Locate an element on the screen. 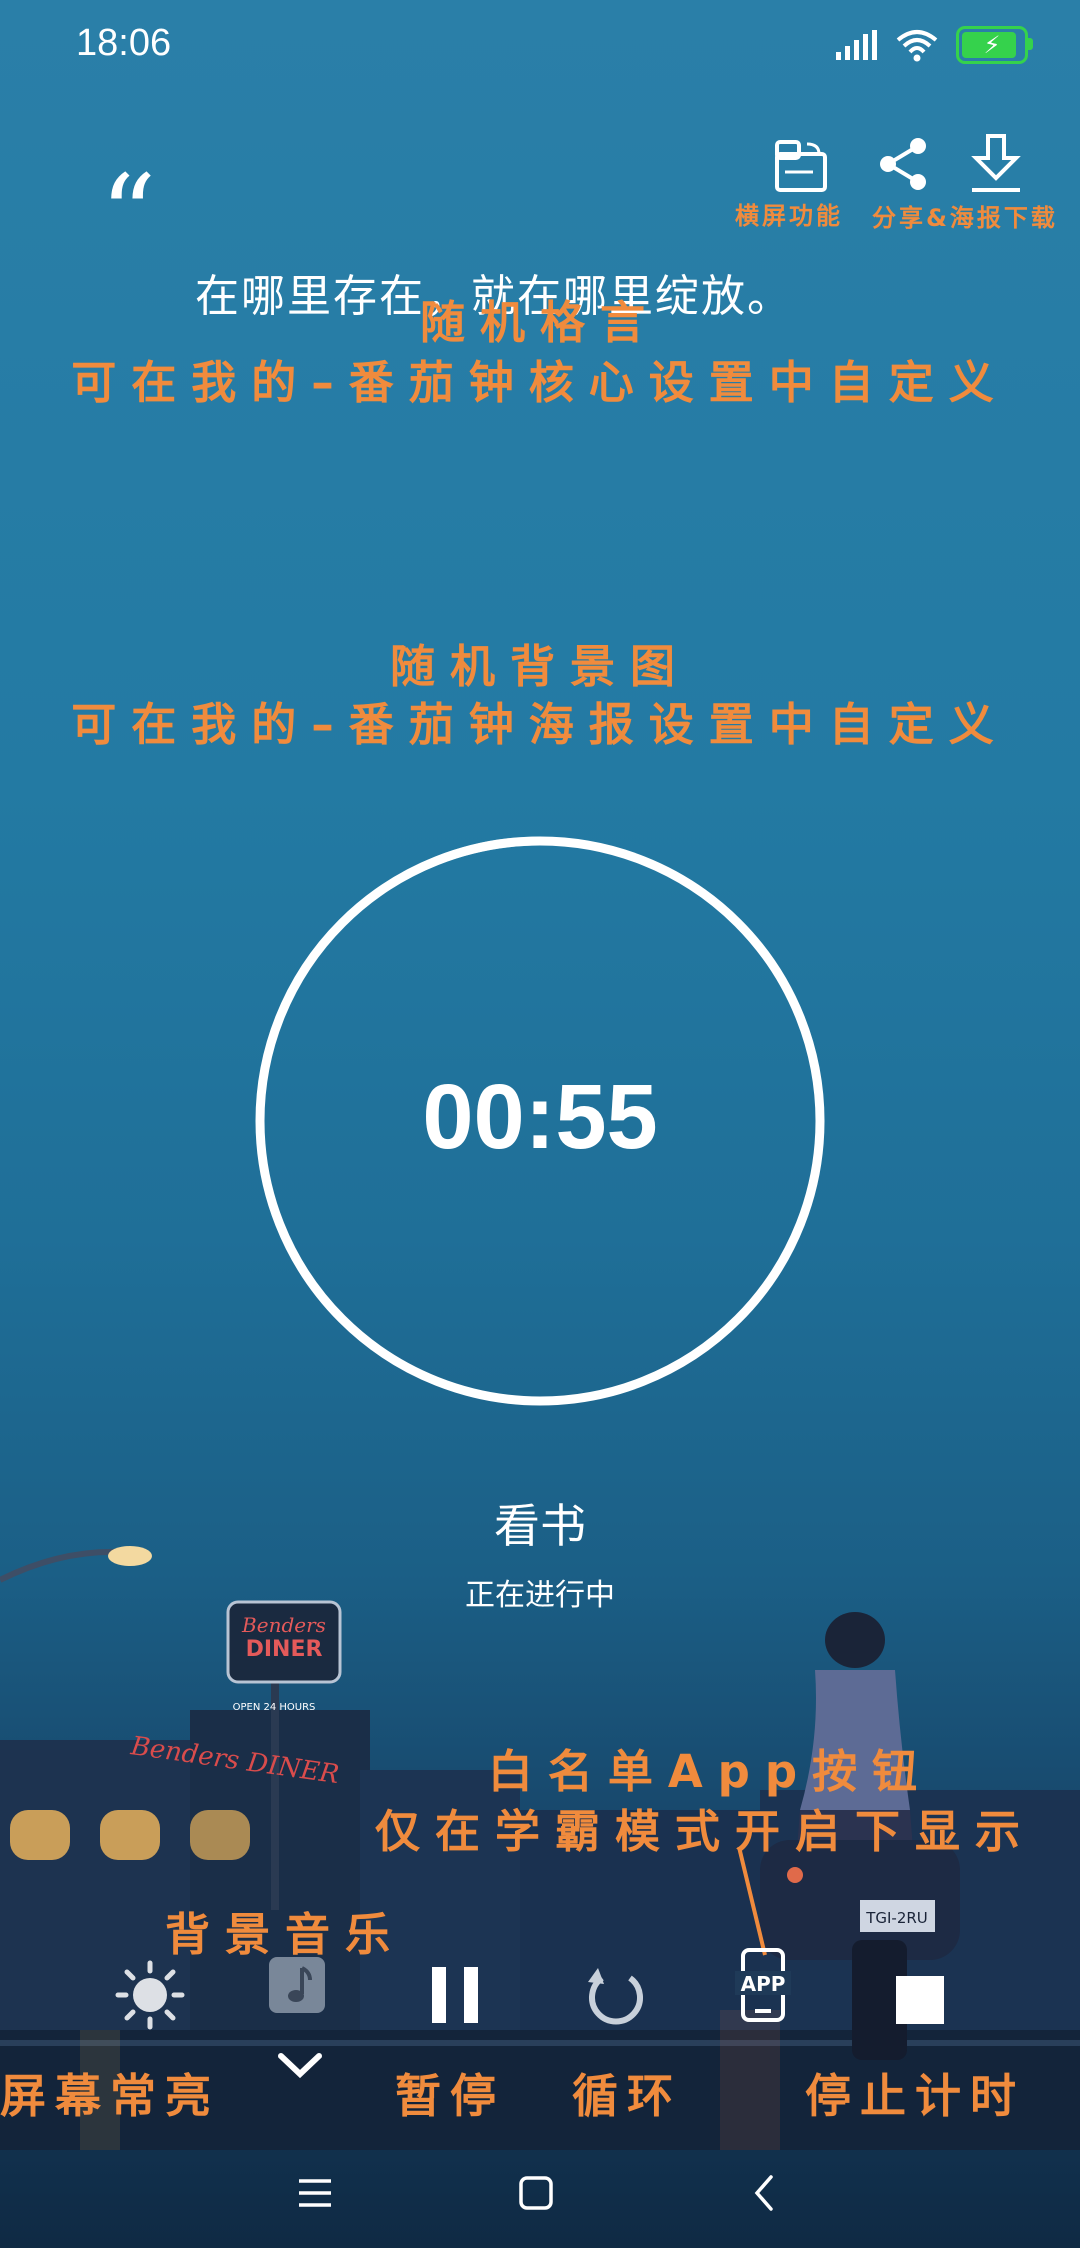 The width and height of the screenshot is (1080, 2248). share-download-label: 分享&海报下载 is located at coordinates (965, 218).